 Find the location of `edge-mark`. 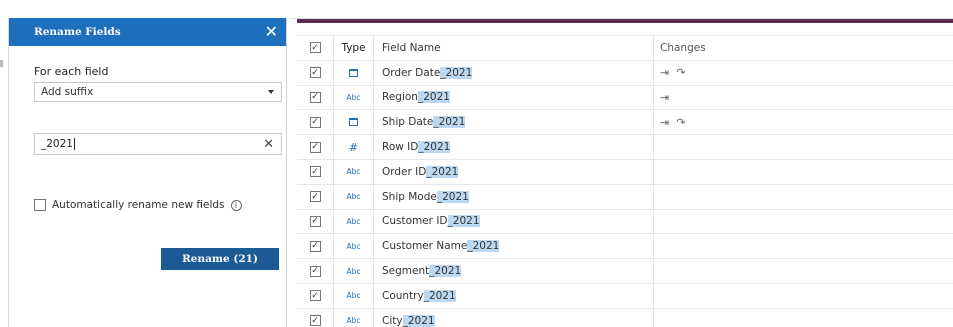

edge-mark is located at coordinates (1, 63).